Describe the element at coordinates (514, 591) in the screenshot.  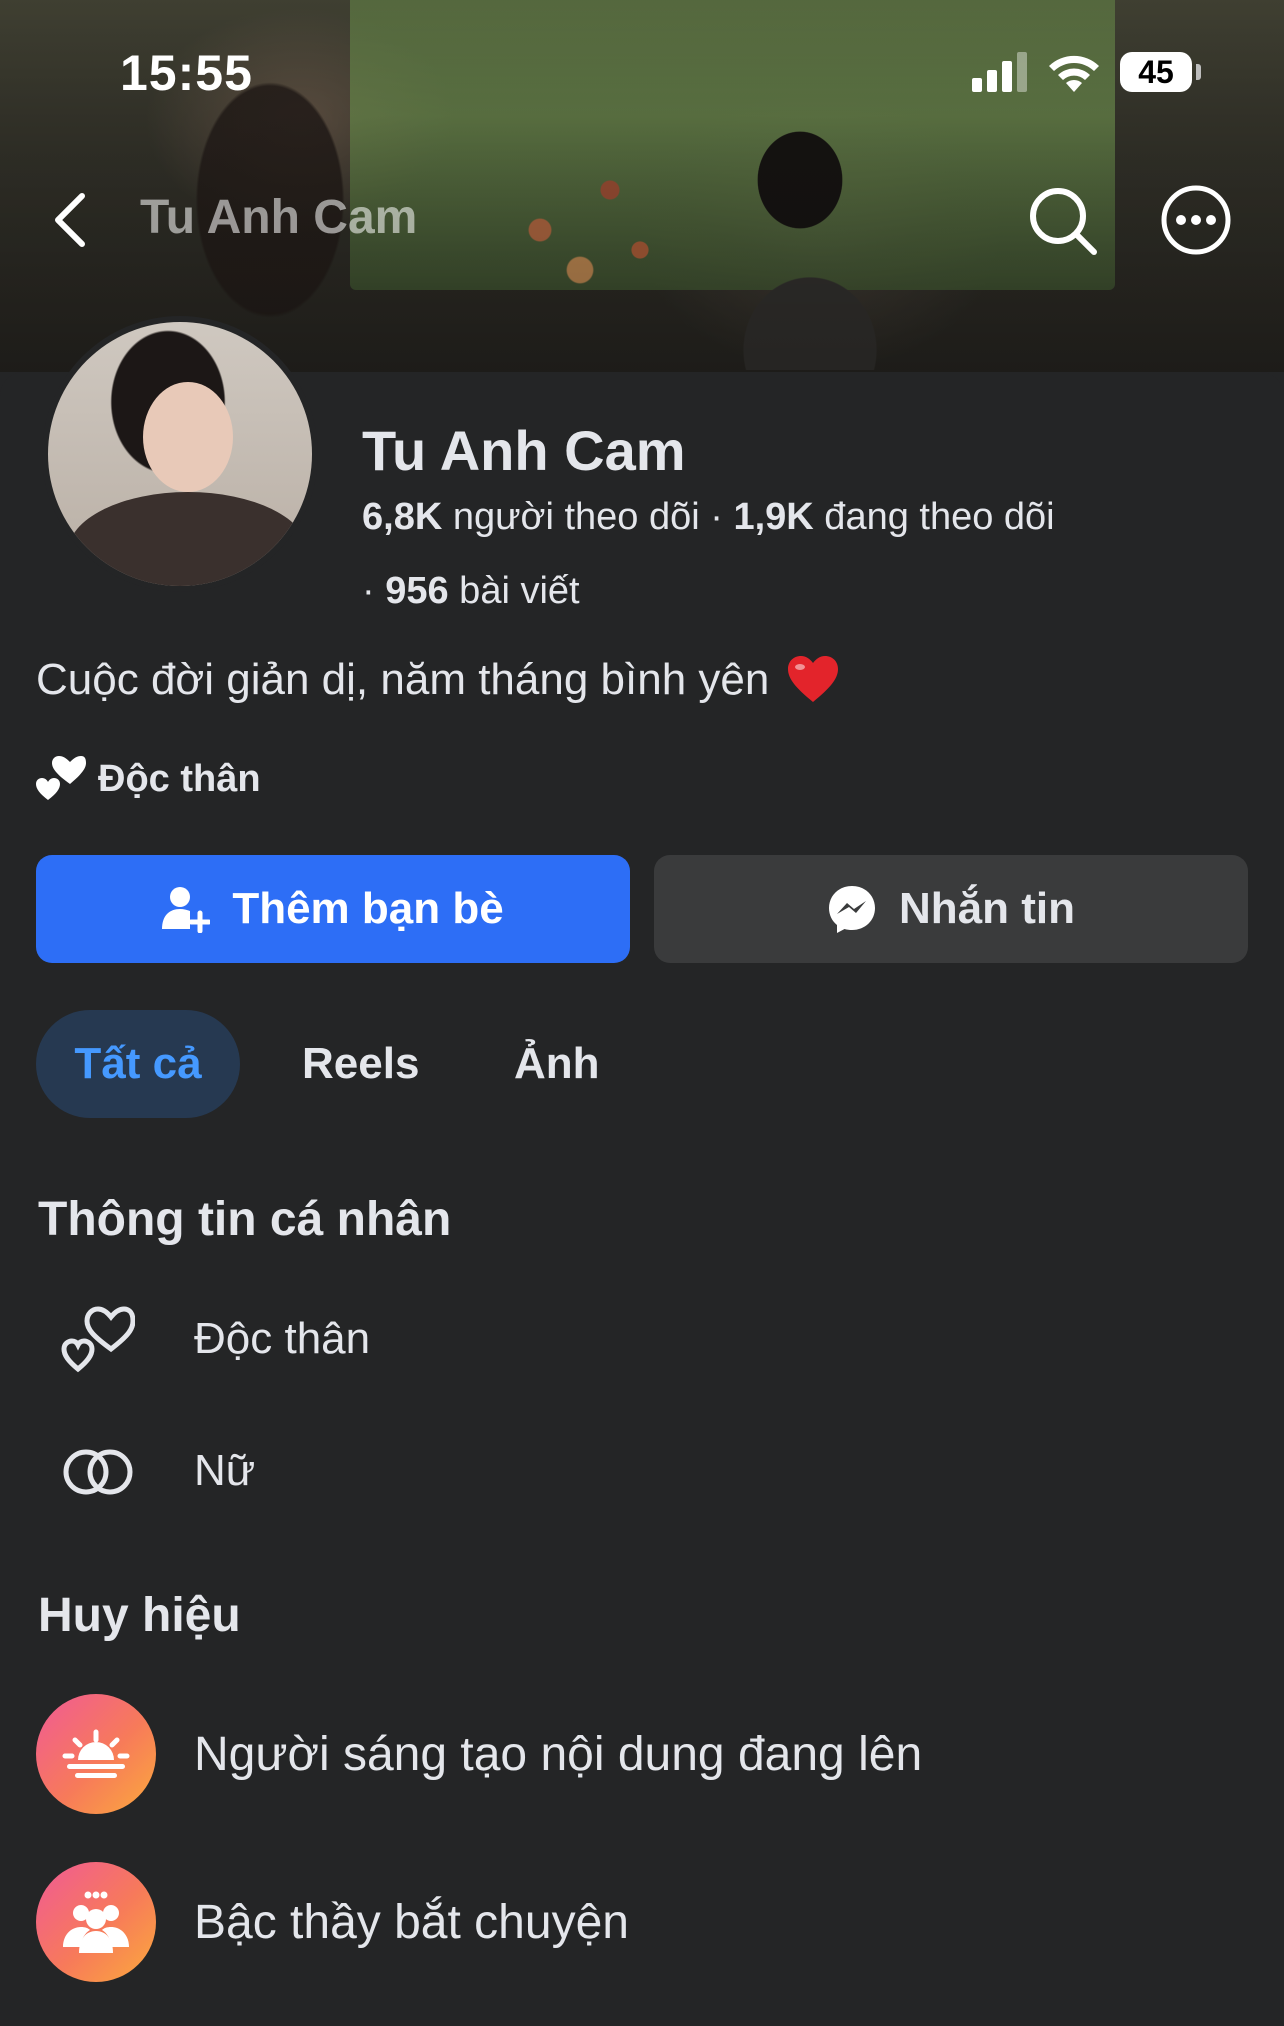
I see `posts-label: bài viết` at that location.